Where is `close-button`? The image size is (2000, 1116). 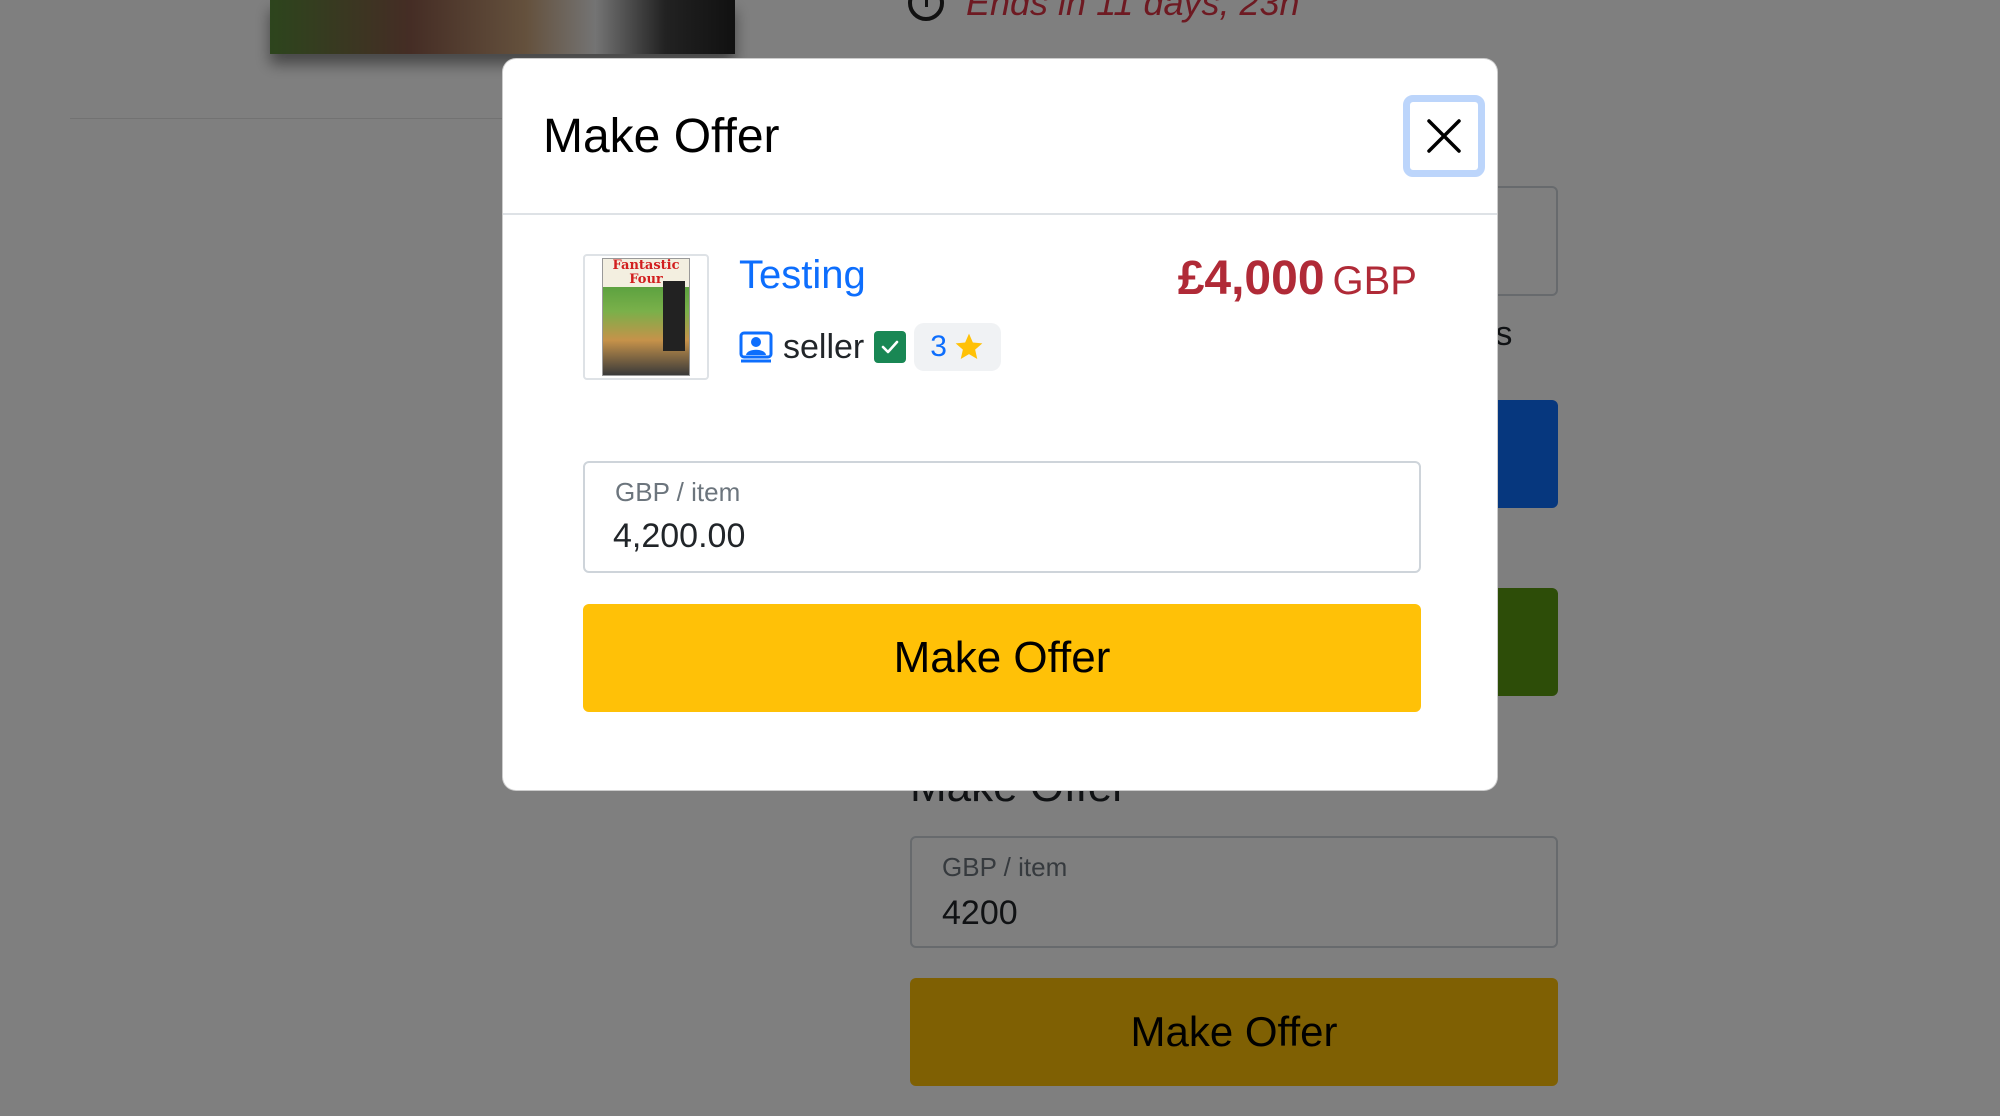
close-button is located at coordinates (1444, 136).